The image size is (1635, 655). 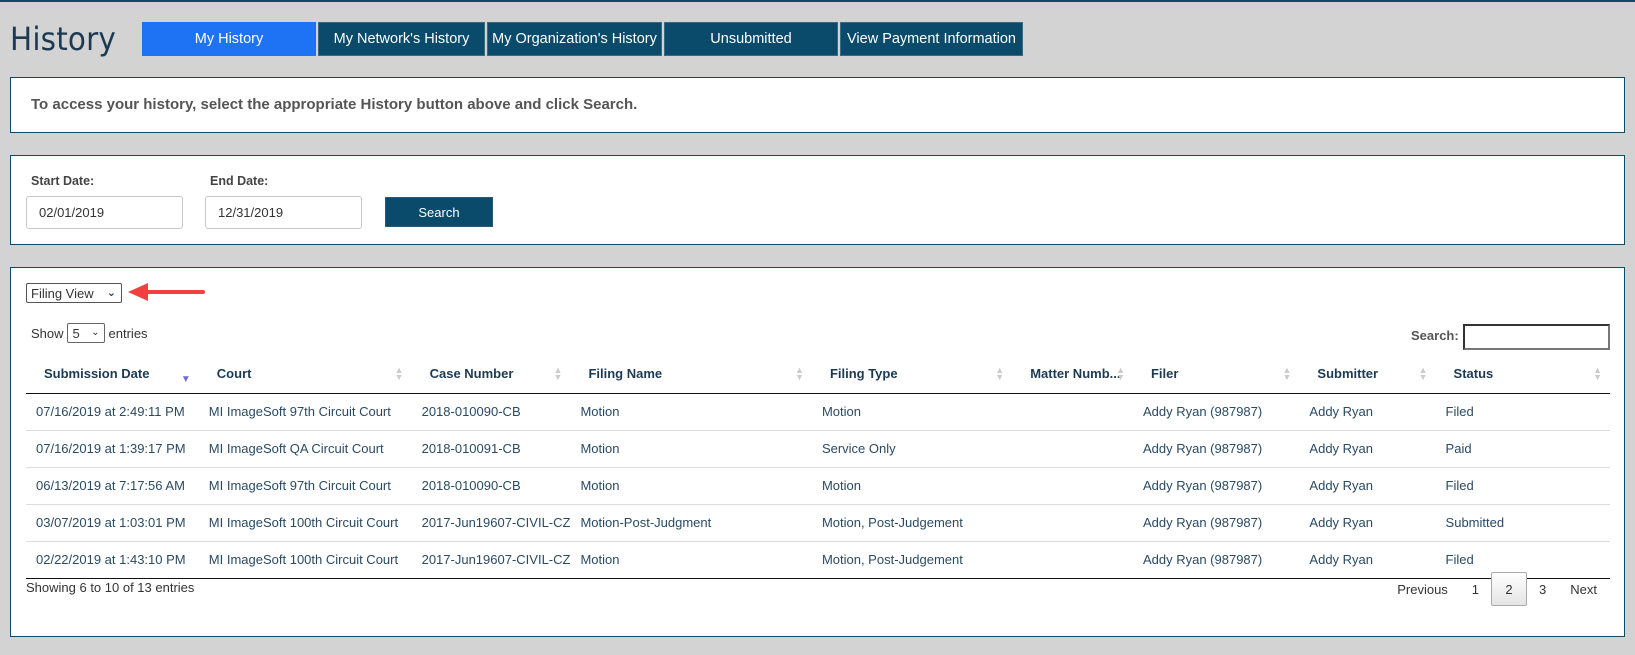 I want to click on previous-page-button: Previous, so click(x=1422, y=589).